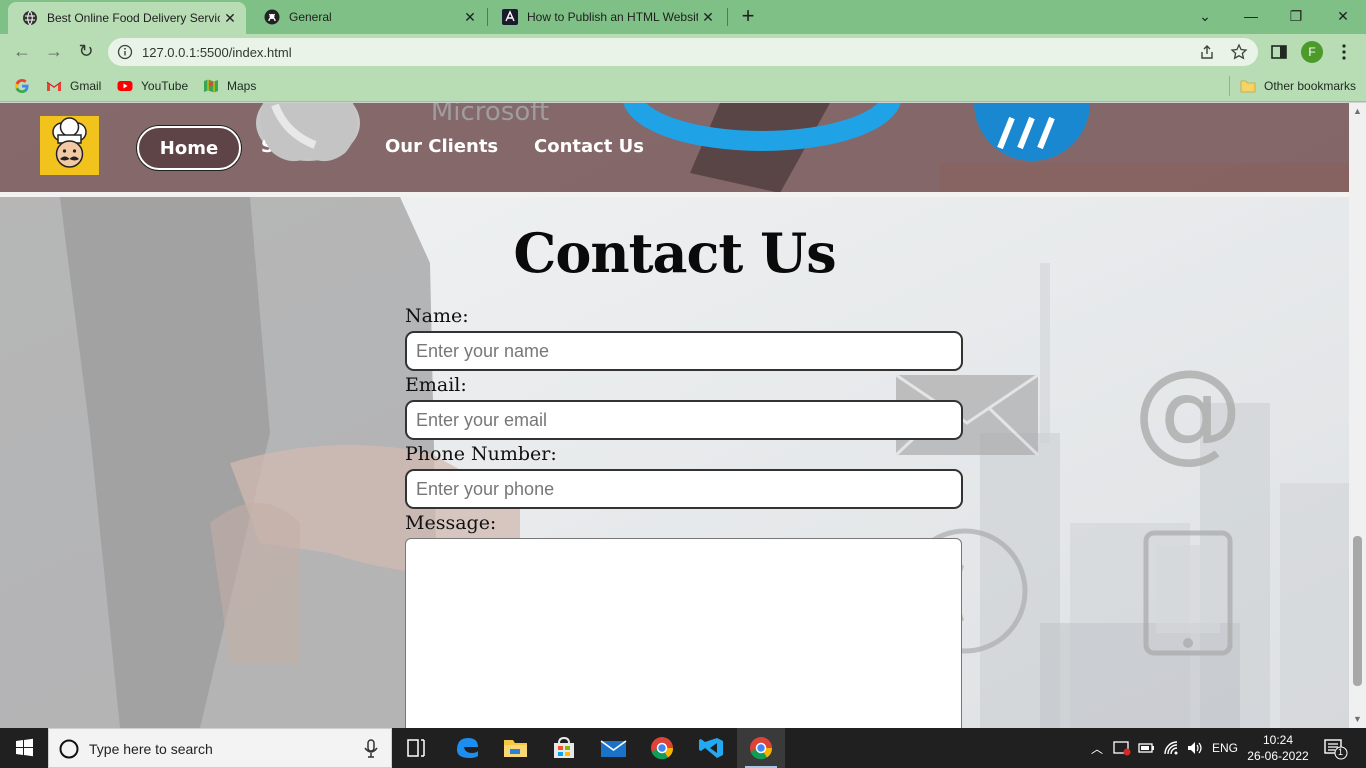 Image resolution: width=1366 pixels, height=768 pixels. I want to click on file-explorer-icon, so click(515, 748).